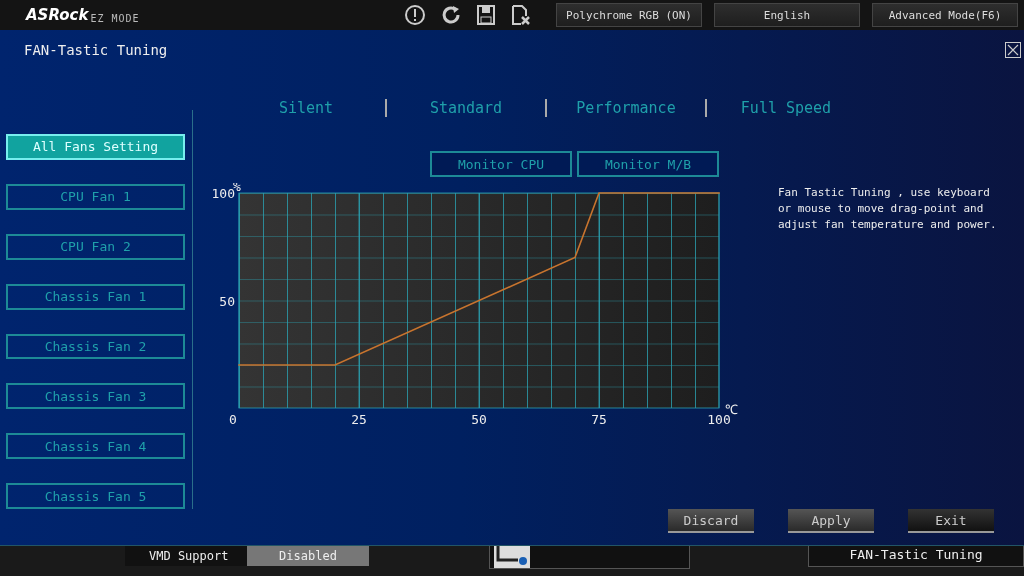 The width and height of the screenshot is (1024, 576). What do you see at coordinates (95, 147) in the screenshot?
I see `fan-button: All Fans Setting` at bounding box center [95, 147].